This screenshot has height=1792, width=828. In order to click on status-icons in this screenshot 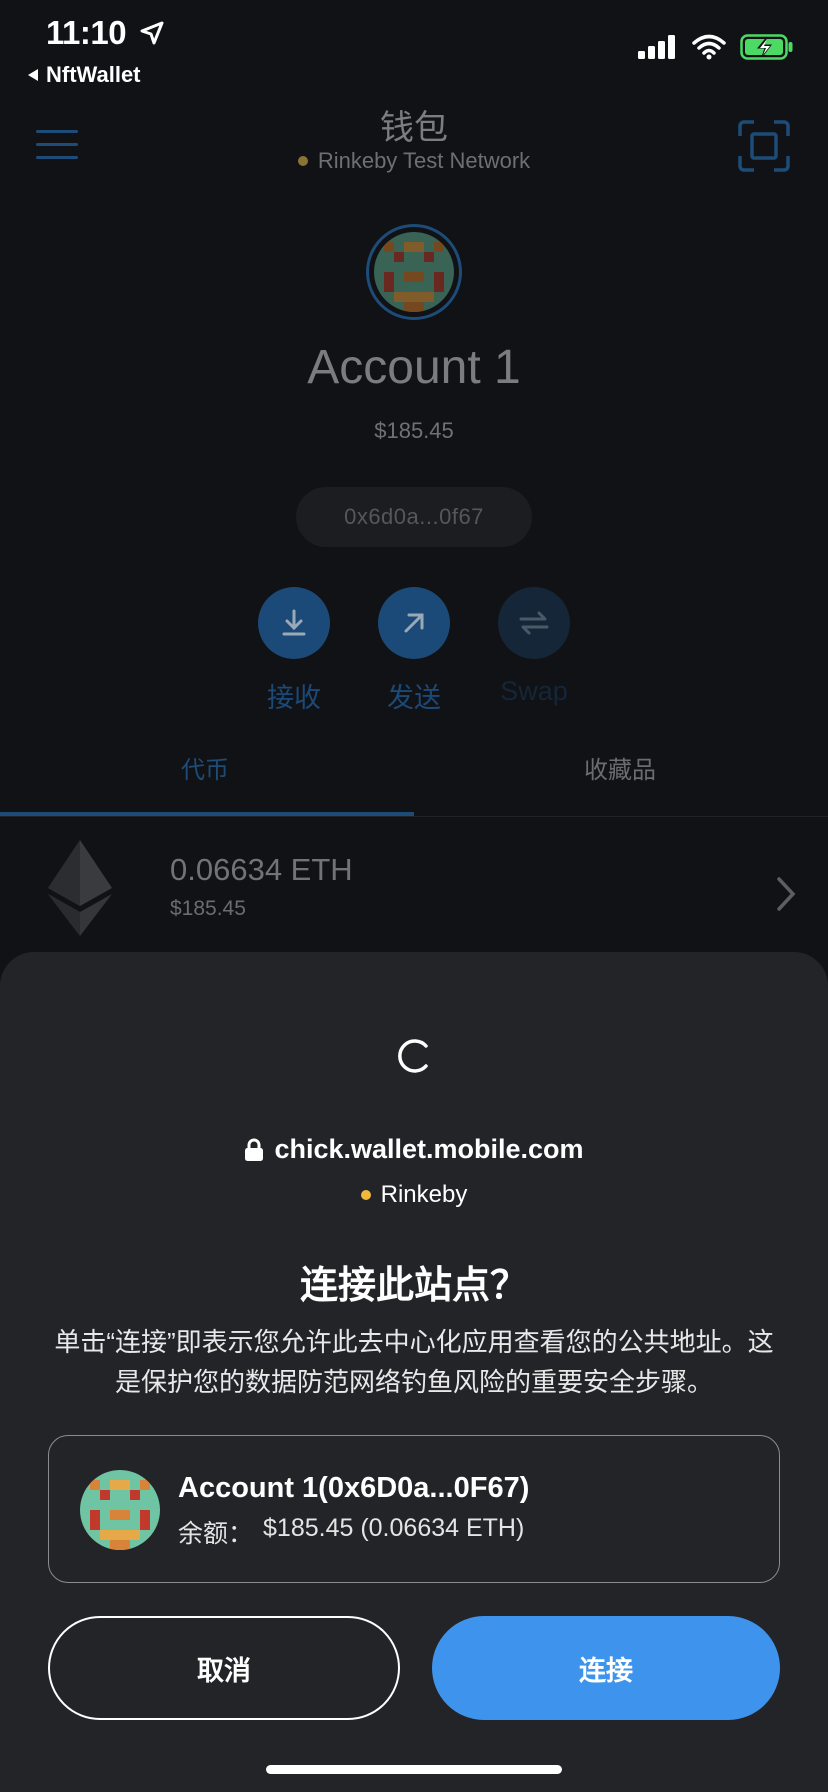, I will do `click(716, 47)`.